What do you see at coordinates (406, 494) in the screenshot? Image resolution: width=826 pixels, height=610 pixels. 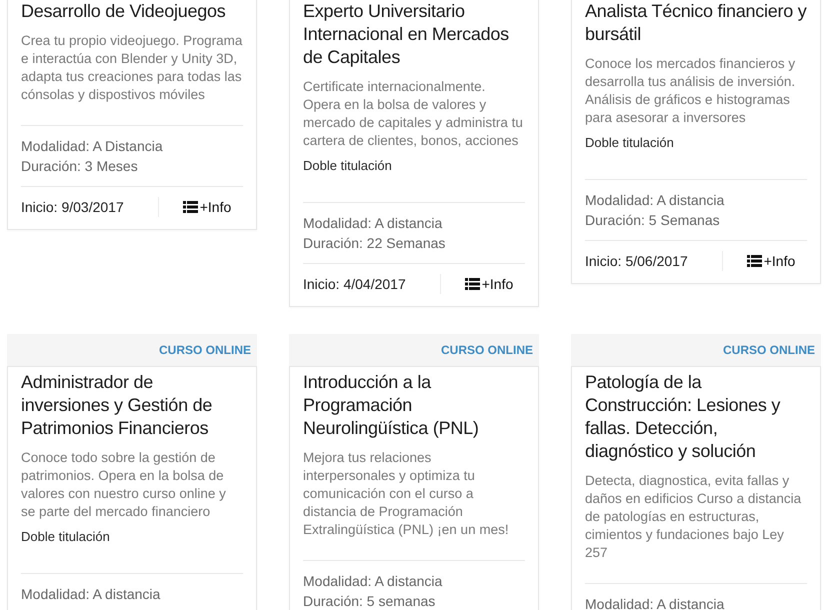 I see `course-description: Mejora tus relaciones interpersonales y optimiza tu comunicación con el curso a distancia de Programación Extralingüística (PNL) ¡en un mes!` at bounding box center [406, 494].